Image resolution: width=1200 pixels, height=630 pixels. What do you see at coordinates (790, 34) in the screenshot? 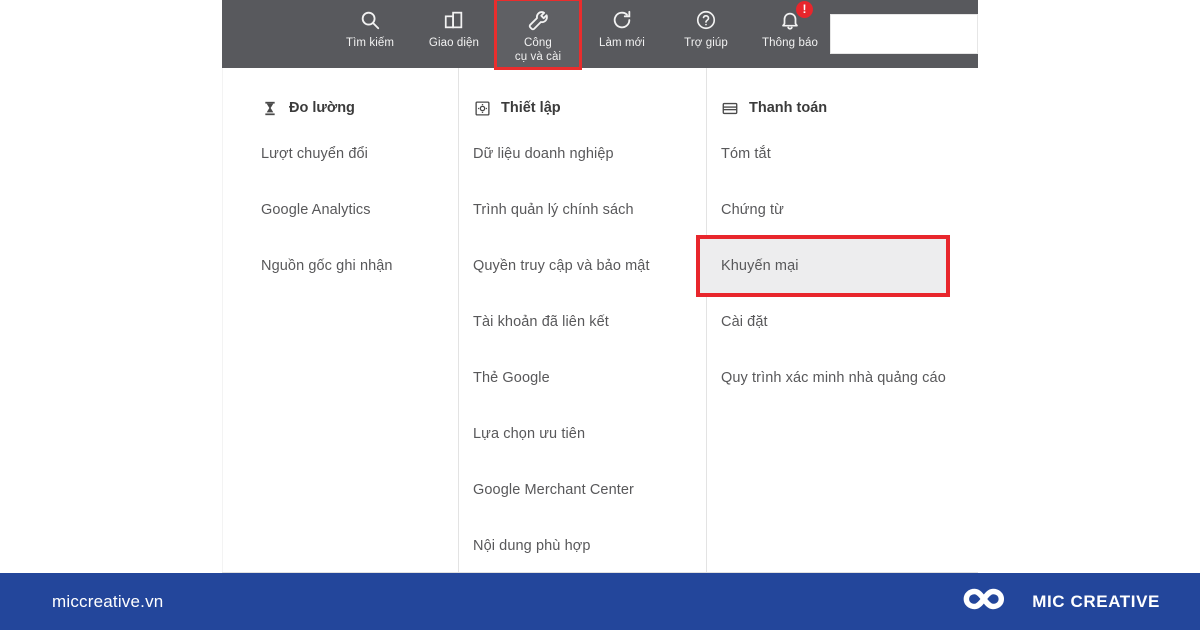
I see `toolbar-item-notifications: ! Thông báo` at bounding box center [790, 34].